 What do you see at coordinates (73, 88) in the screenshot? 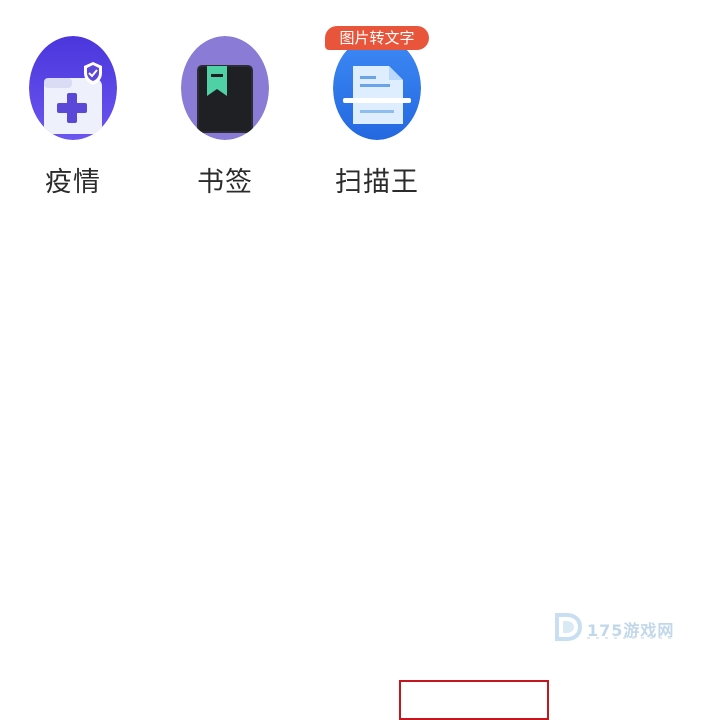
I see `medical-folder-shield-icon` at bounding box center [73, 88].